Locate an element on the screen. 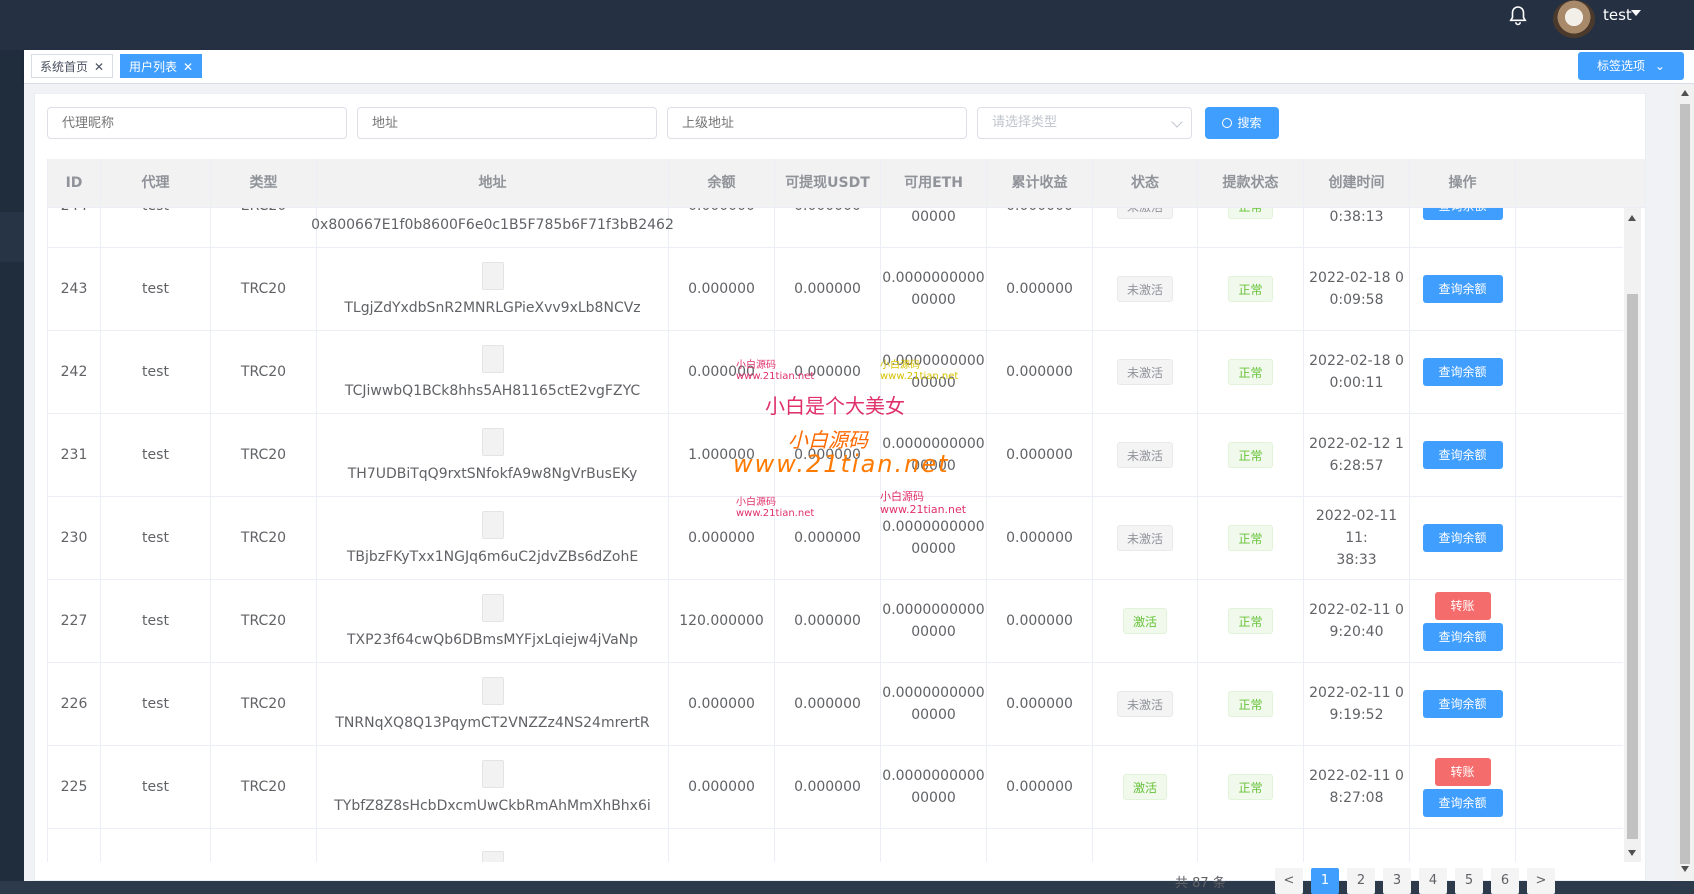 Image resolution: width=1694 pixels, height=894 pixels. pagination-prev: < is located at coordinates (1289, 881).